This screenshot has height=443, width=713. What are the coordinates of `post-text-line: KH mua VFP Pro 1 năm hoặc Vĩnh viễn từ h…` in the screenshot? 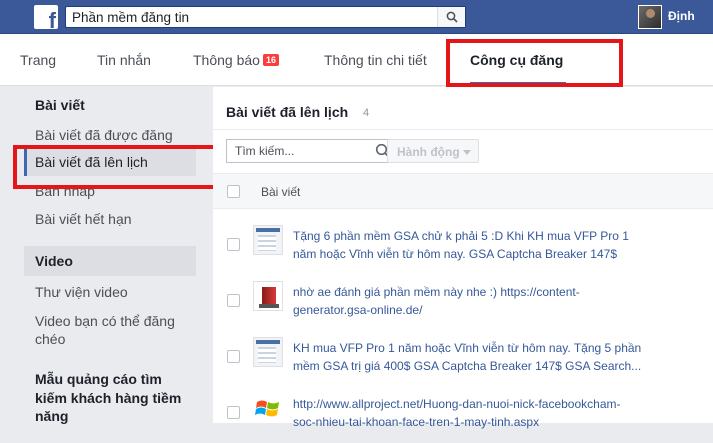 It's located at (467, 348).